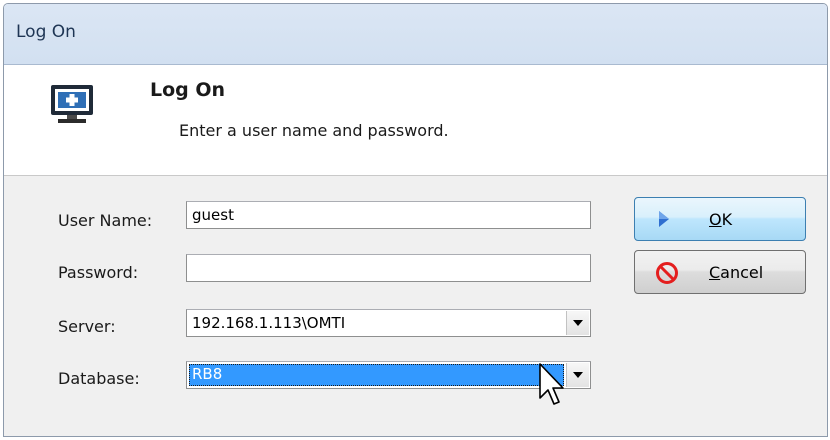 Image resolution: width=830 pixels, height=440 pixels. I want to click on ok-button-label: OK, so click(721, 219).